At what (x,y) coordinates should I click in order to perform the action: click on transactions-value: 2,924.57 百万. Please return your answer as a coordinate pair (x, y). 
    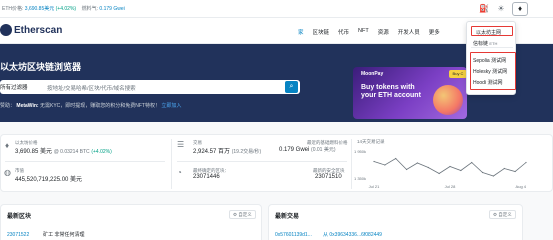
    Looking at the image, I should click on (211, 152).